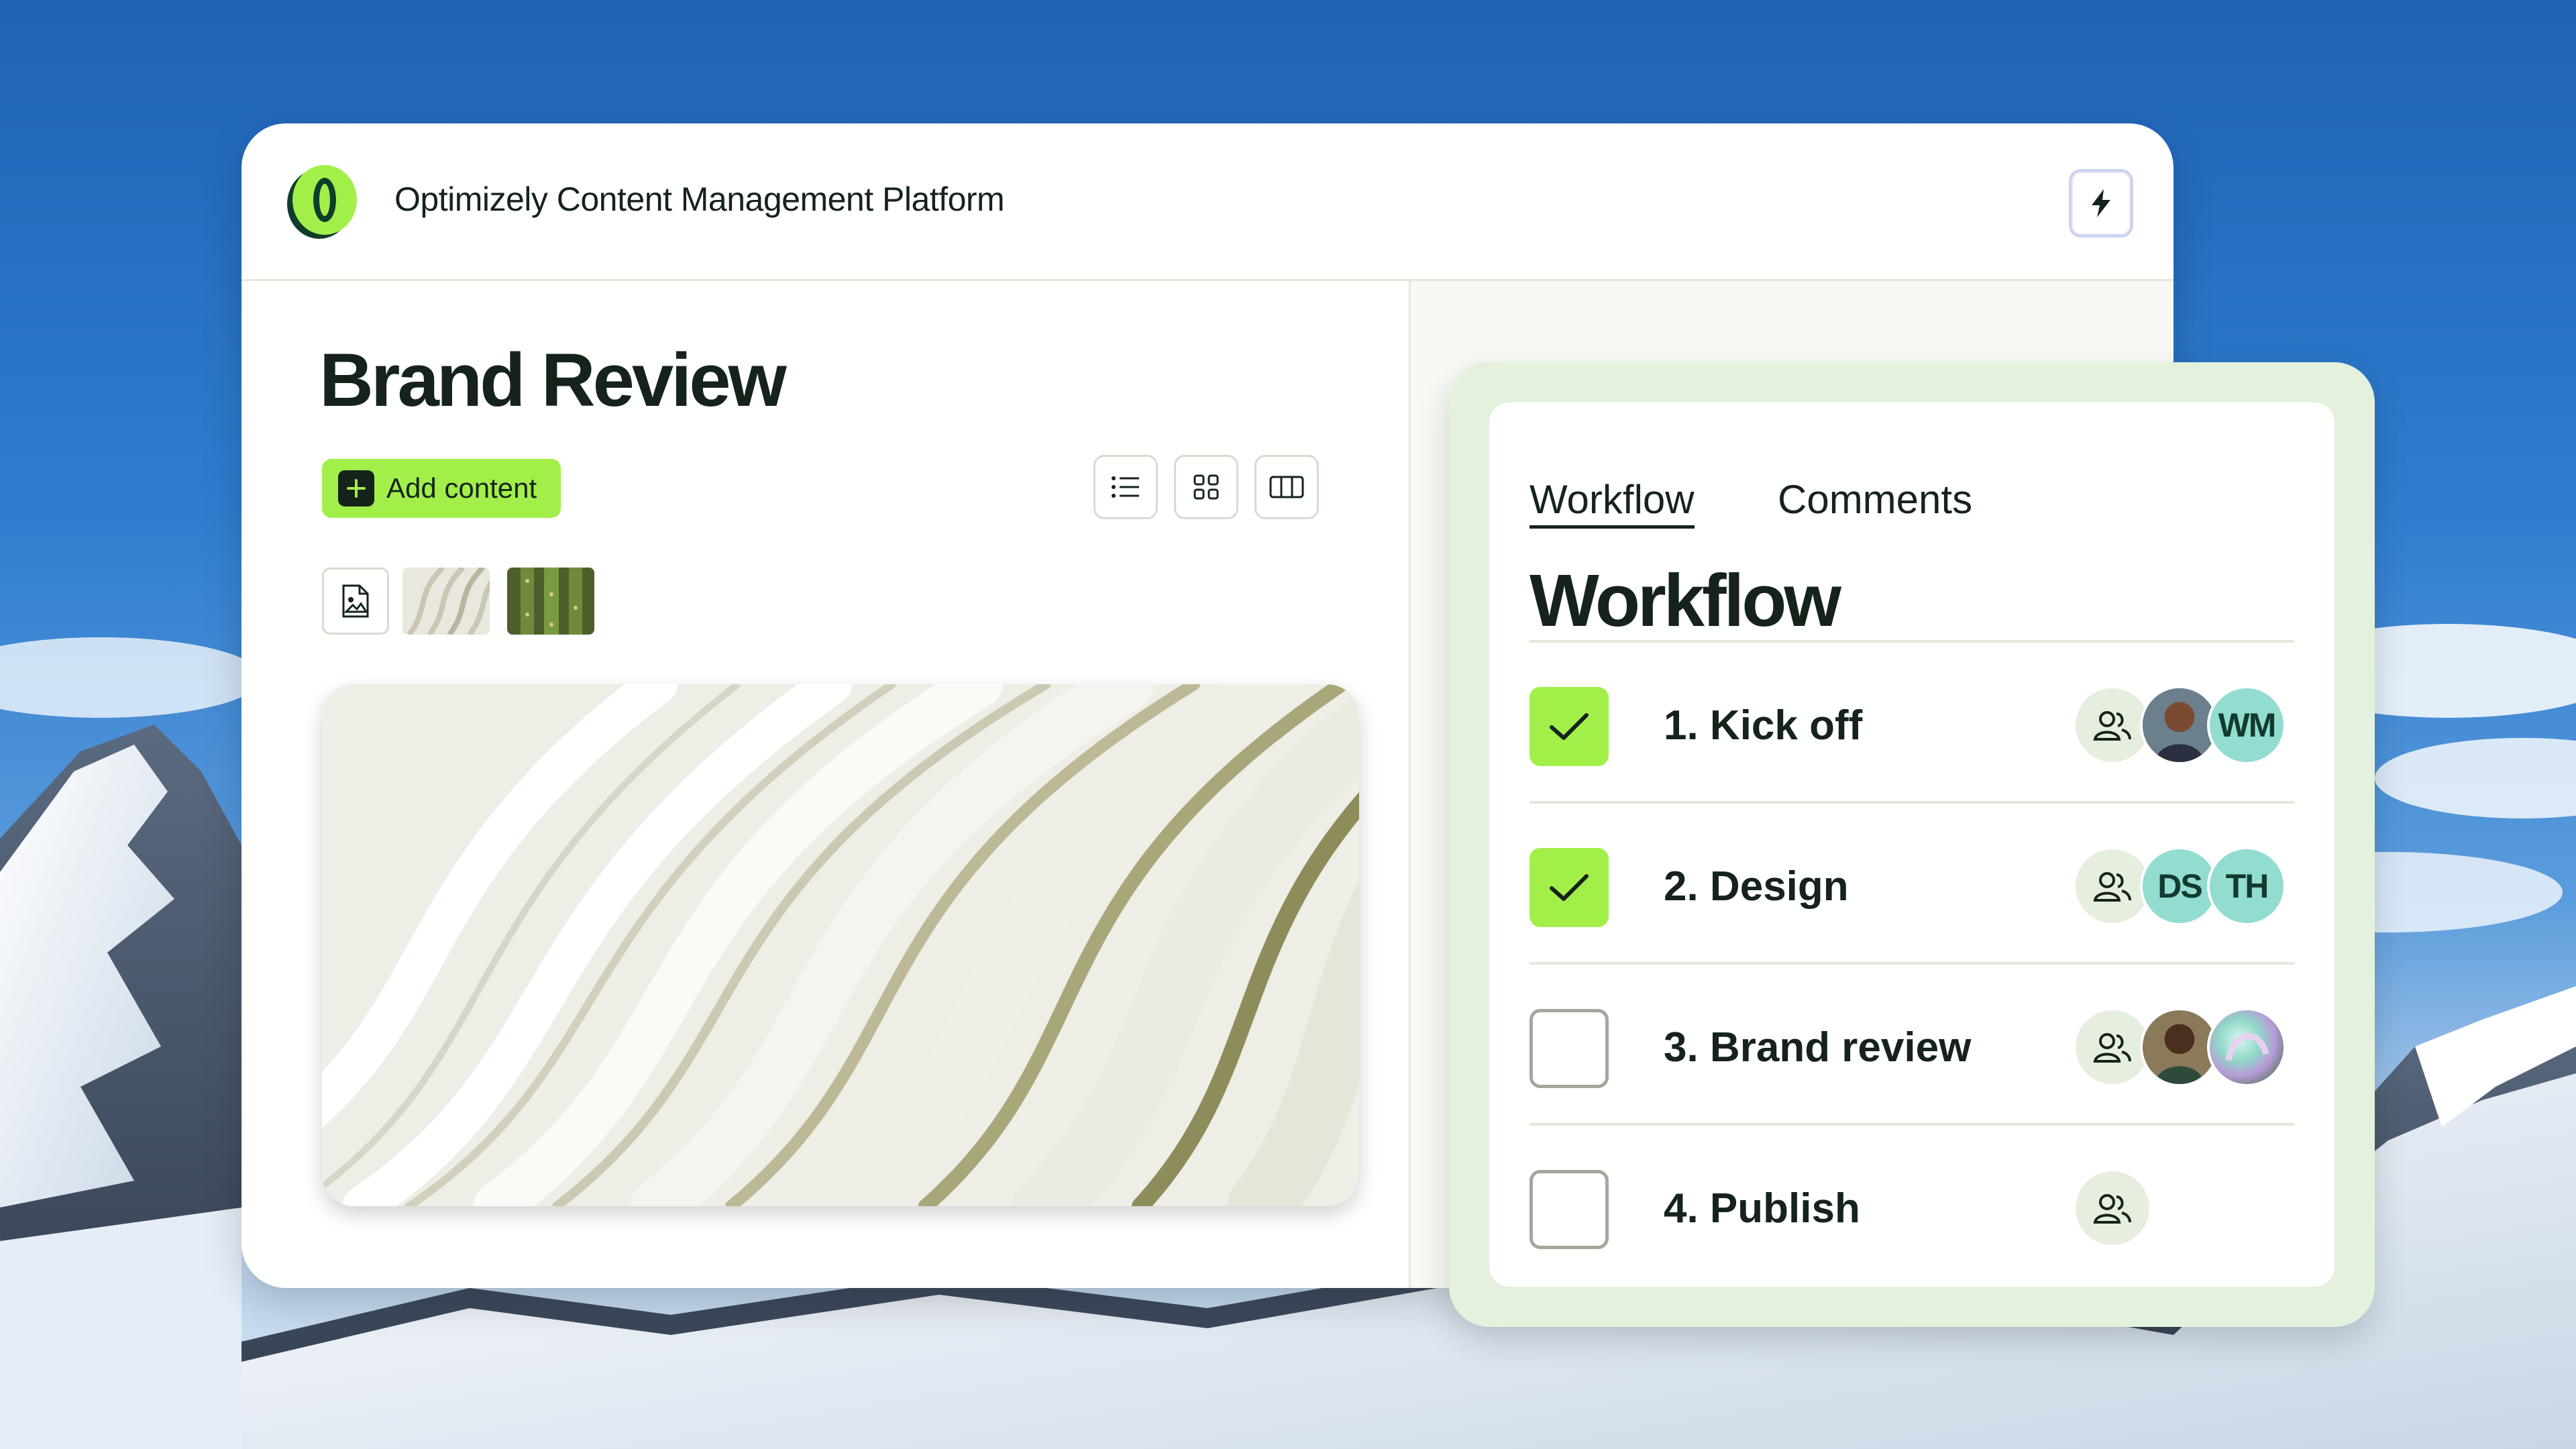  What do you see at coordinates (1207, 202) in the screenshot?
I see `top-bar: Optimizely Content Management Platform` at bounding box center [1207, 202].